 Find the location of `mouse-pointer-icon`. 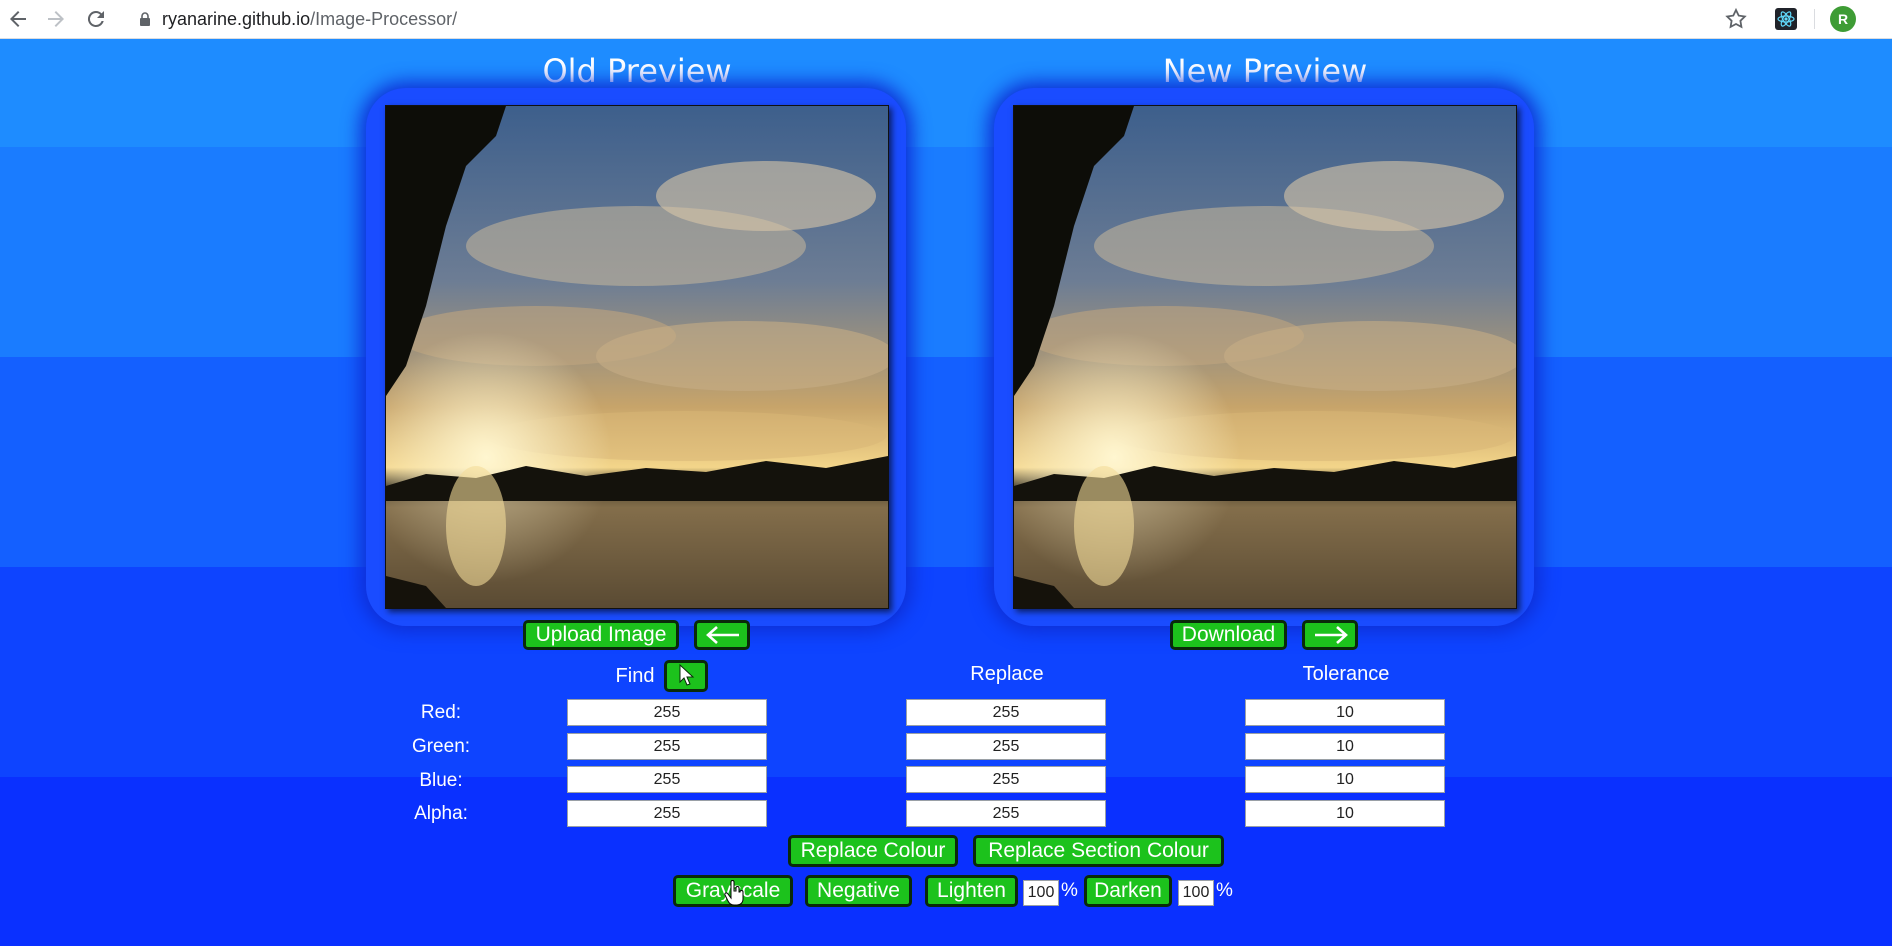

mouse-pointer-icon is located at coordinates (734, 893).